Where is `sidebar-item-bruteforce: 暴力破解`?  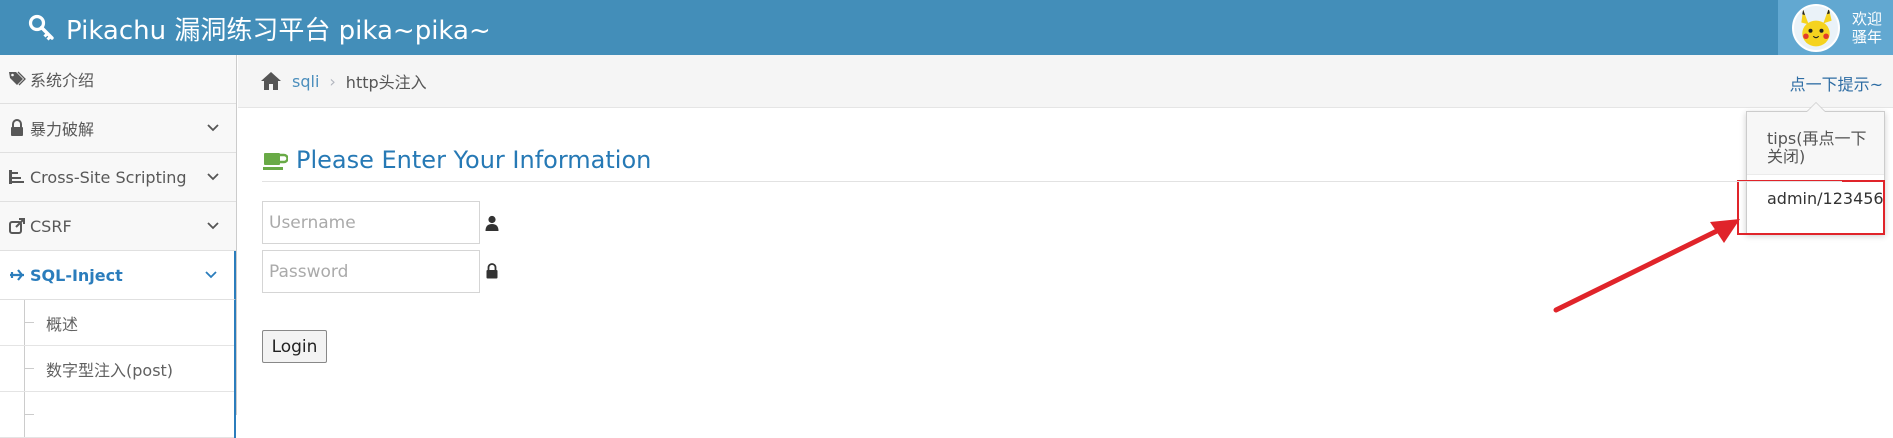 sidebar-item-bruteforce: 暴力破解 is located at coordinates (118, 128).